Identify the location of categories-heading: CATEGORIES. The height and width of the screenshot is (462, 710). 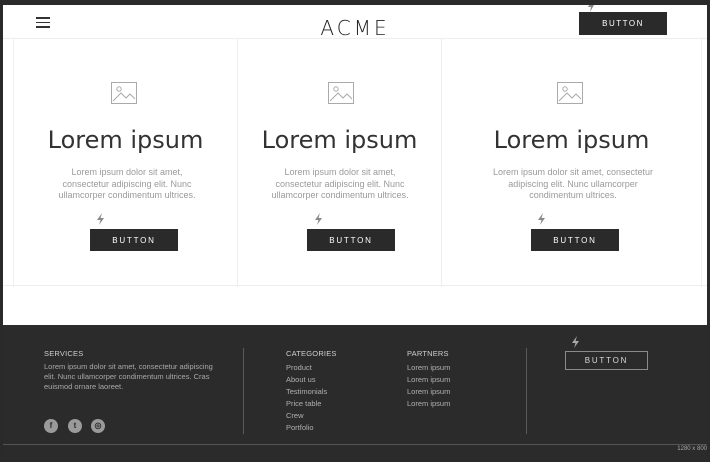
(311, 353).